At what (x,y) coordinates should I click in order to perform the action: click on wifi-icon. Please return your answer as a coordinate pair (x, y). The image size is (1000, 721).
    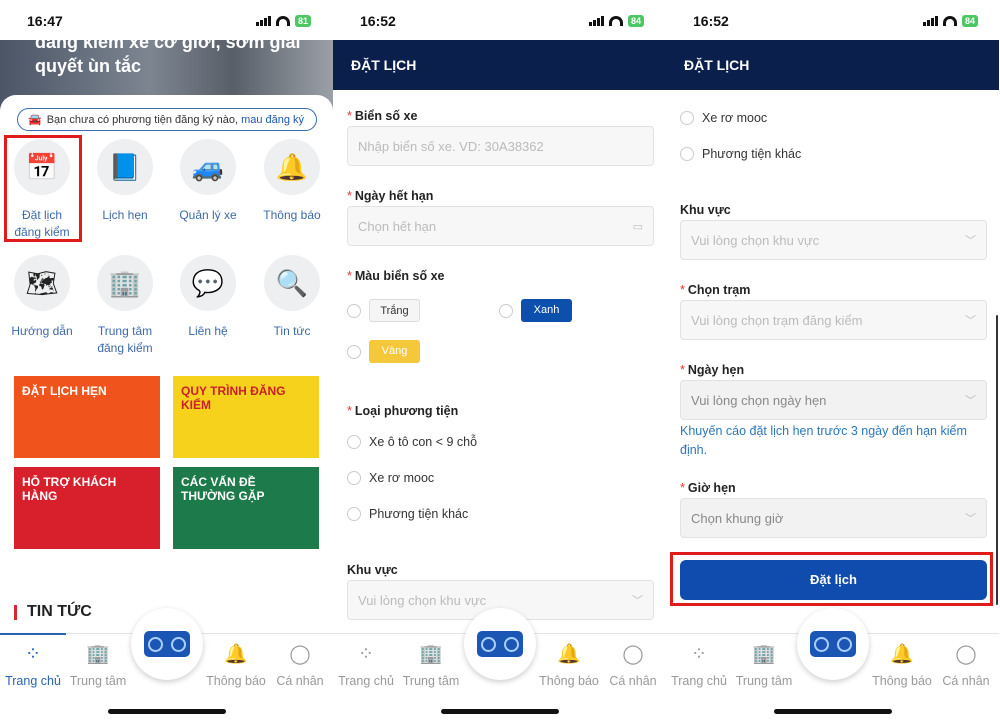
    Looking at the image, I should click on (615, 21).